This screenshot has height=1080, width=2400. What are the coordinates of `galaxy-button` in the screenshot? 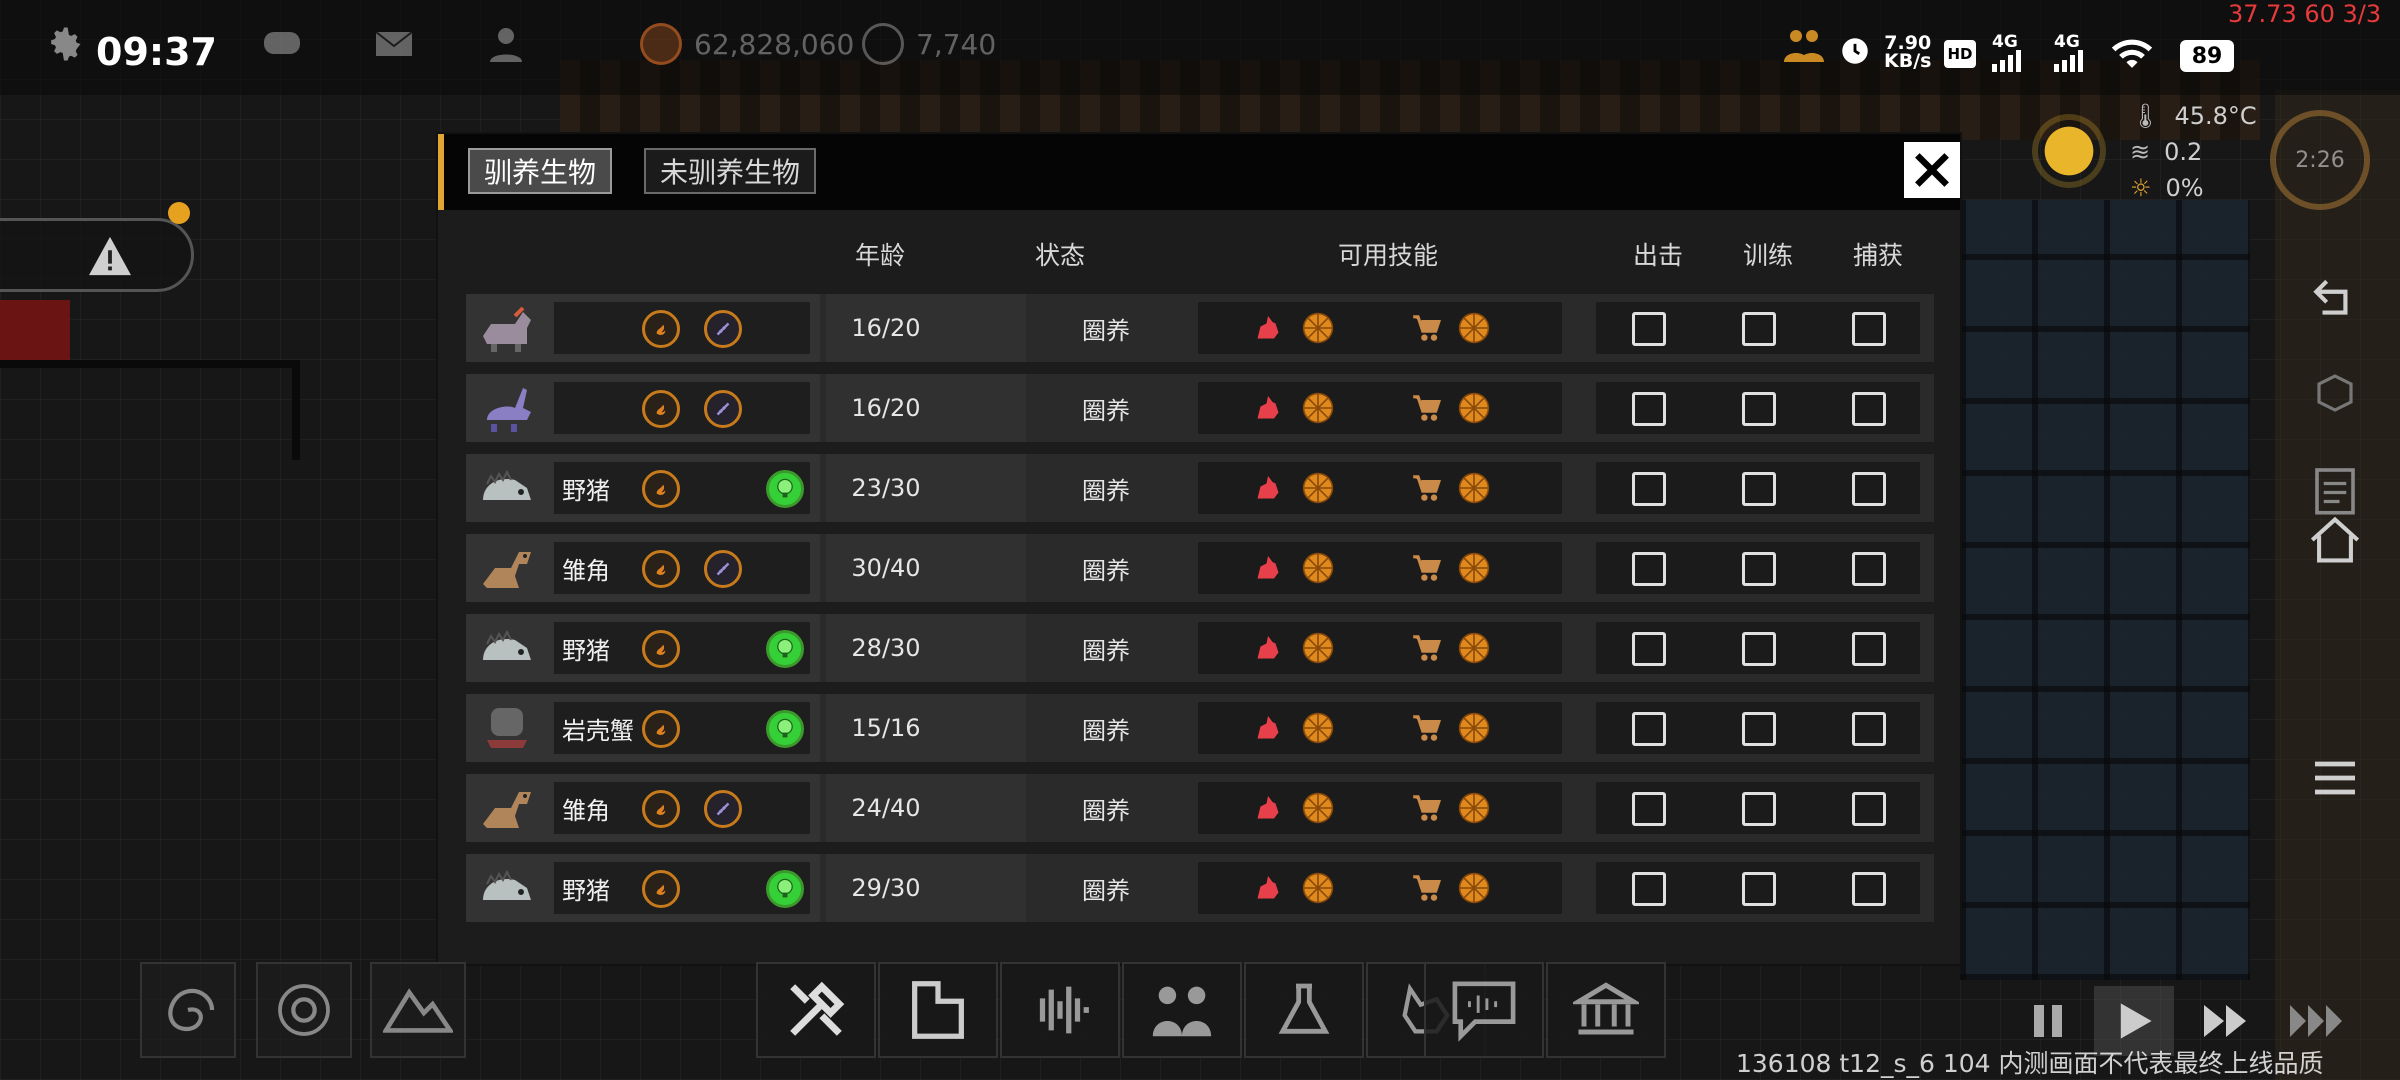 It's located at (188, 1010).